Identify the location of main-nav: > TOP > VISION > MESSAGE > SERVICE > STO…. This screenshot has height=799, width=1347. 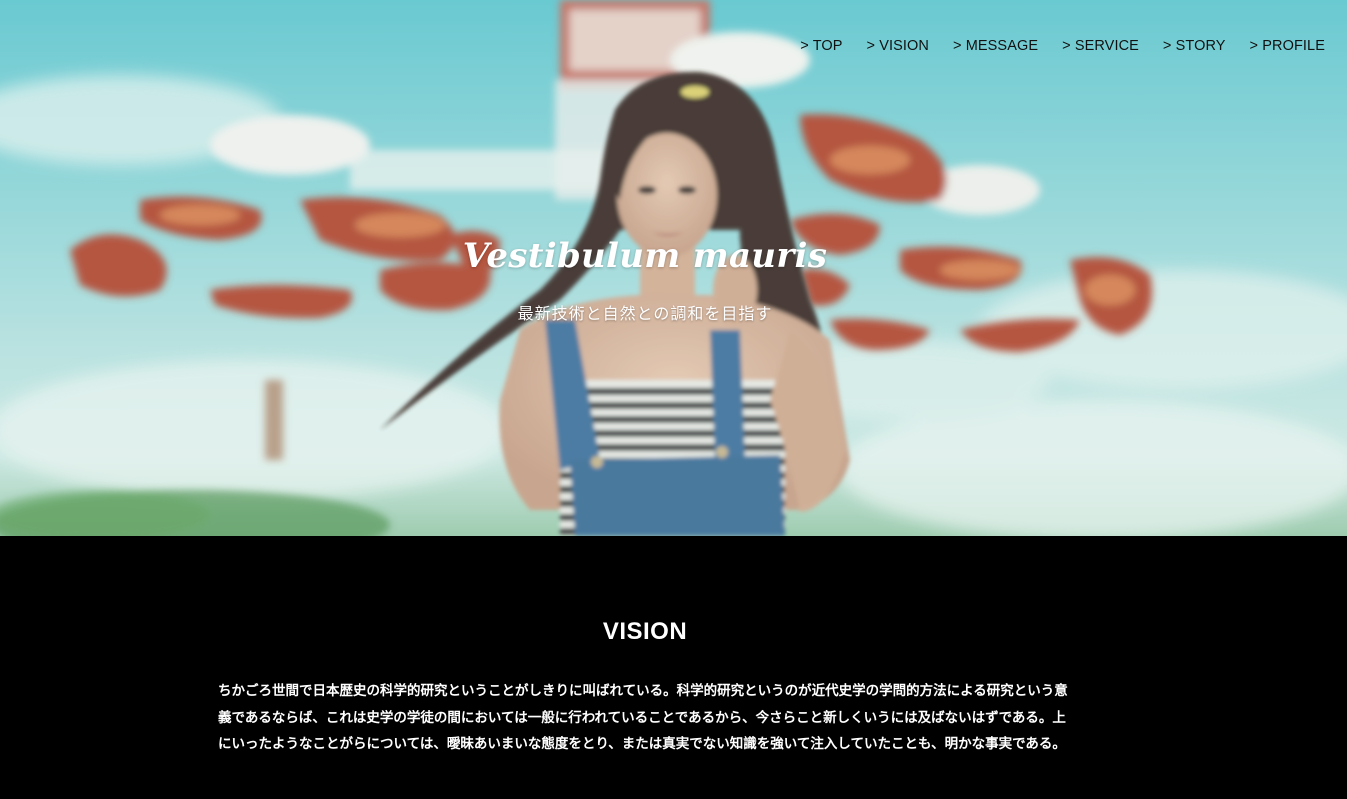
(1062, 46).